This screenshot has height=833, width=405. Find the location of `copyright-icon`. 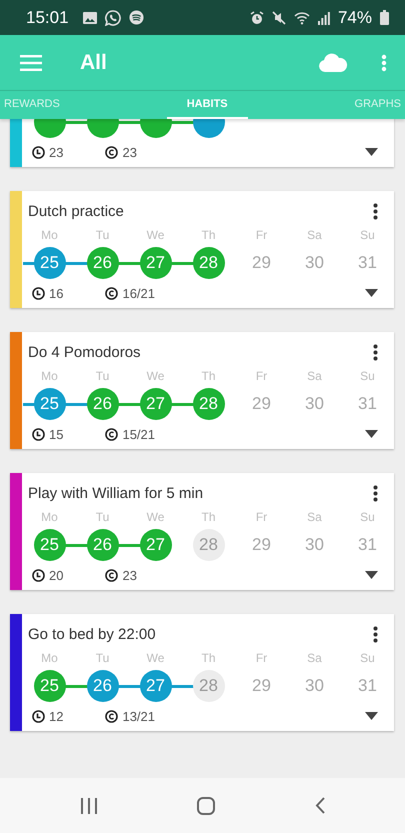

copyright-icon is located at coordinates (111, 293).